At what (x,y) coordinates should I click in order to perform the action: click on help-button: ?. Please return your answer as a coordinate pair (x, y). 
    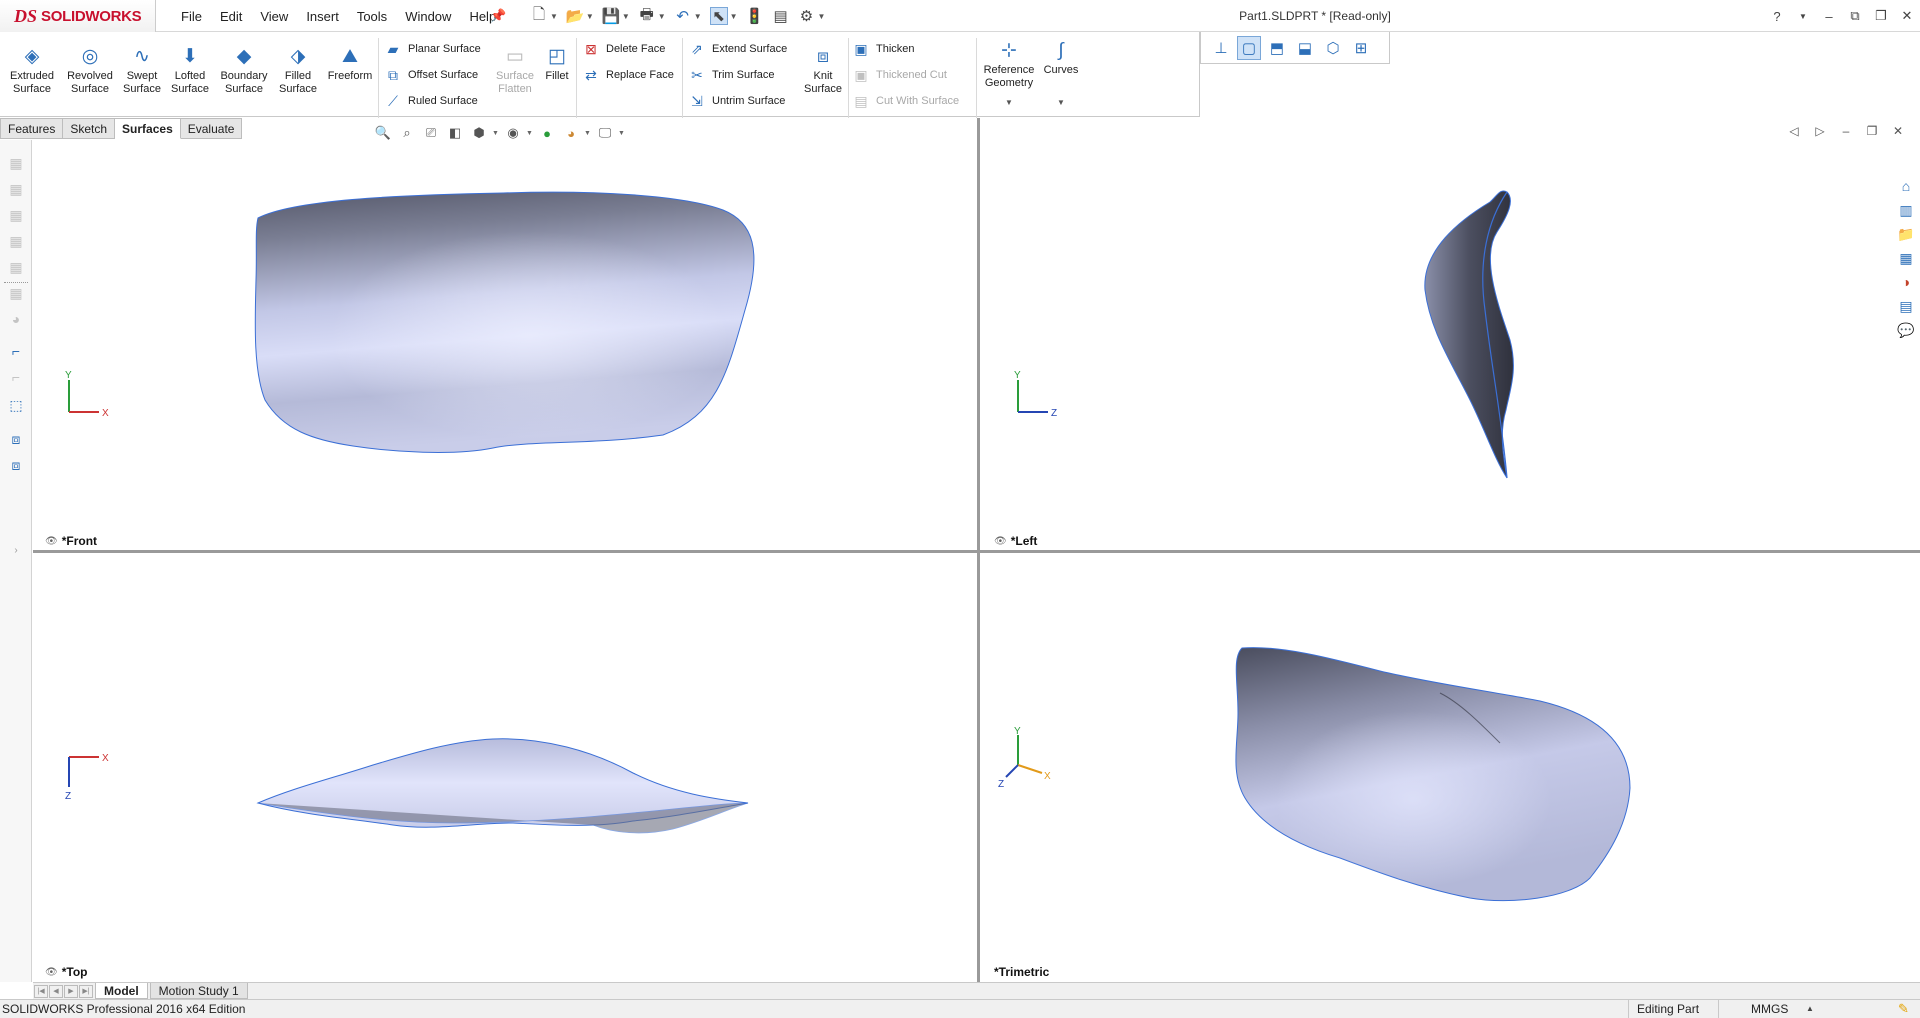
    Looking at the image, I should click on (1777, 16).